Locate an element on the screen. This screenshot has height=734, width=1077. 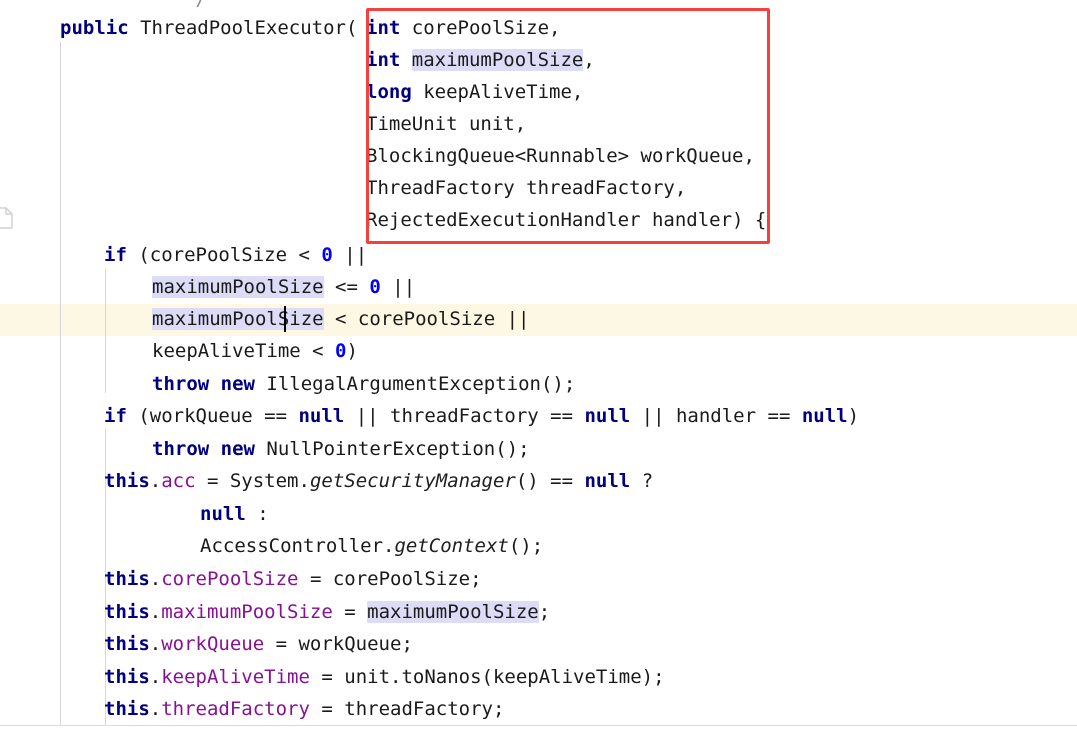
text-caret is located at coordinates (285, 319).